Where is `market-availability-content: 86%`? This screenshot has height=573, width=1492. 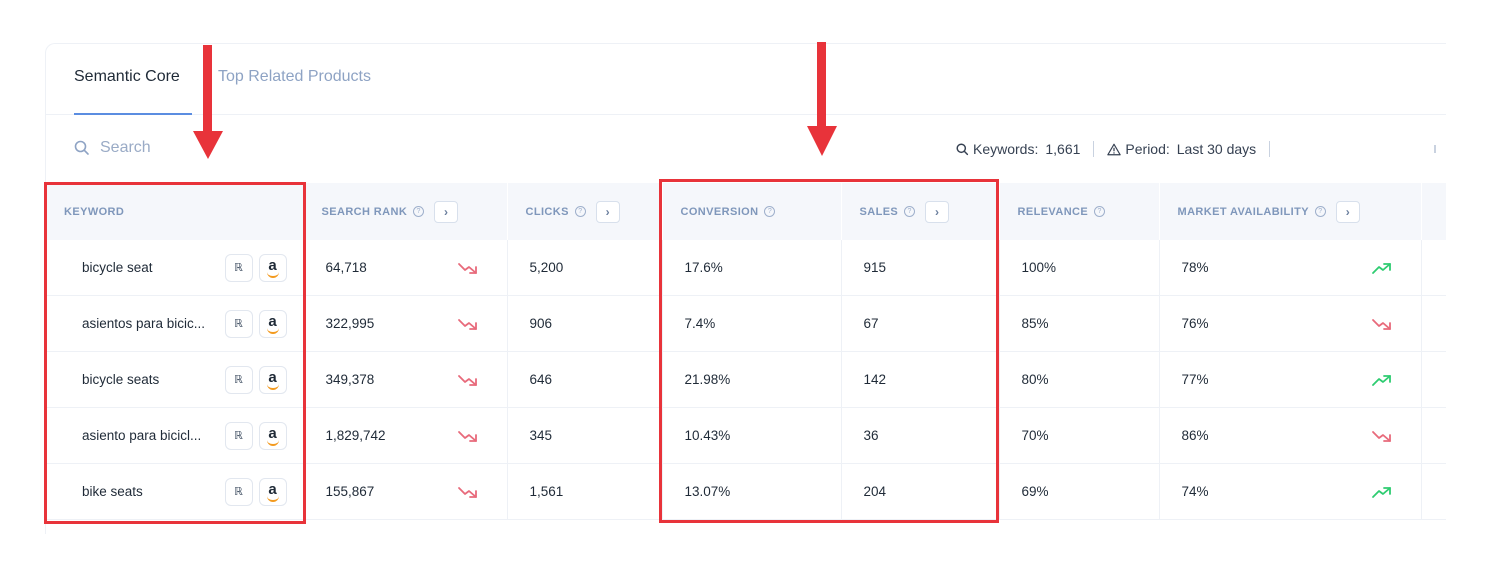 market-availability-content: 86% is located at coordinates (1301, 435).